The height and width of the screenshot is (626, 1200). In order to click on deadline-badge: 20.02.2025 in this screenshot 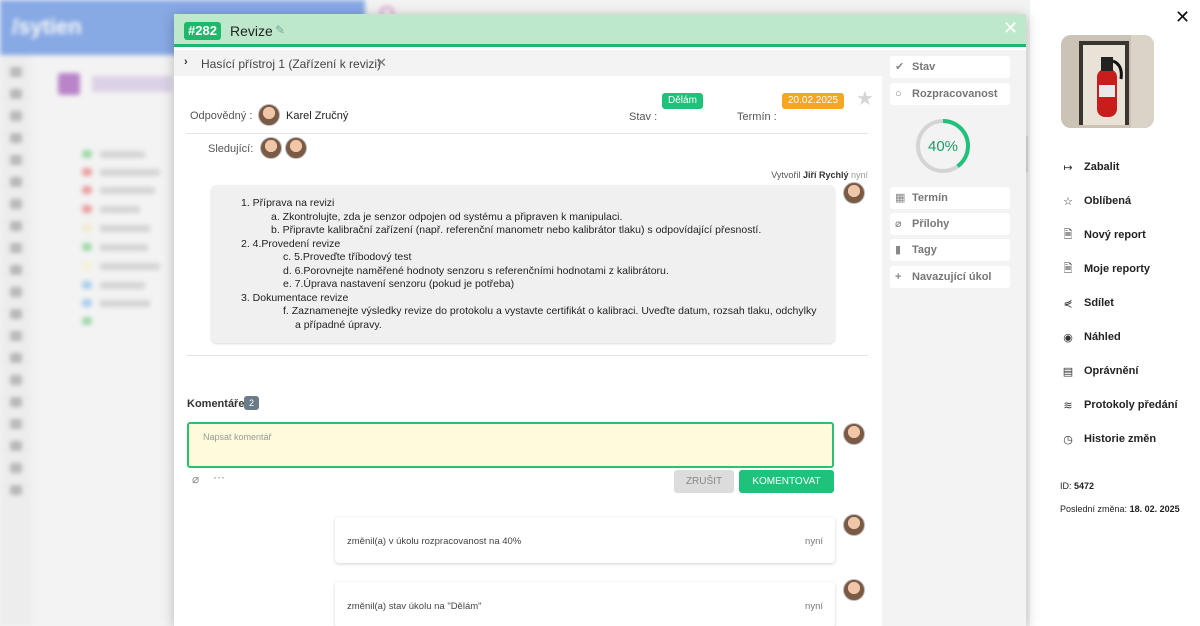, I will do `click(813, 101)`.